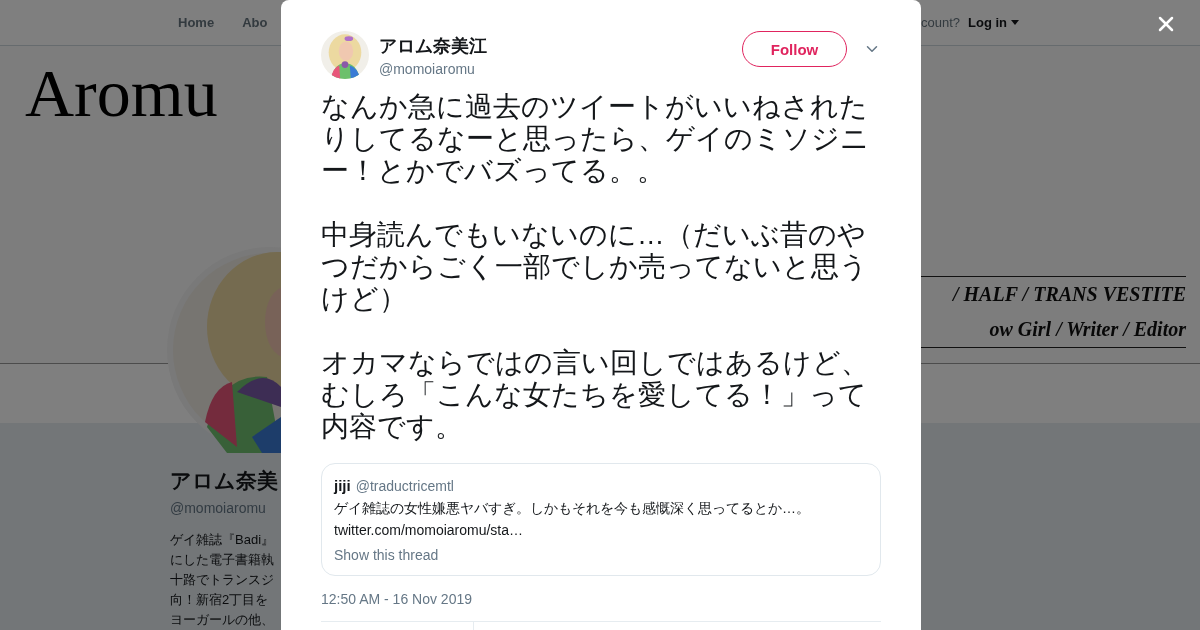 The height and width of the screenshot is (630, 1200). I want to click on banner-tagline: ow Girl / Writer / Editor, so click(1087, 329).